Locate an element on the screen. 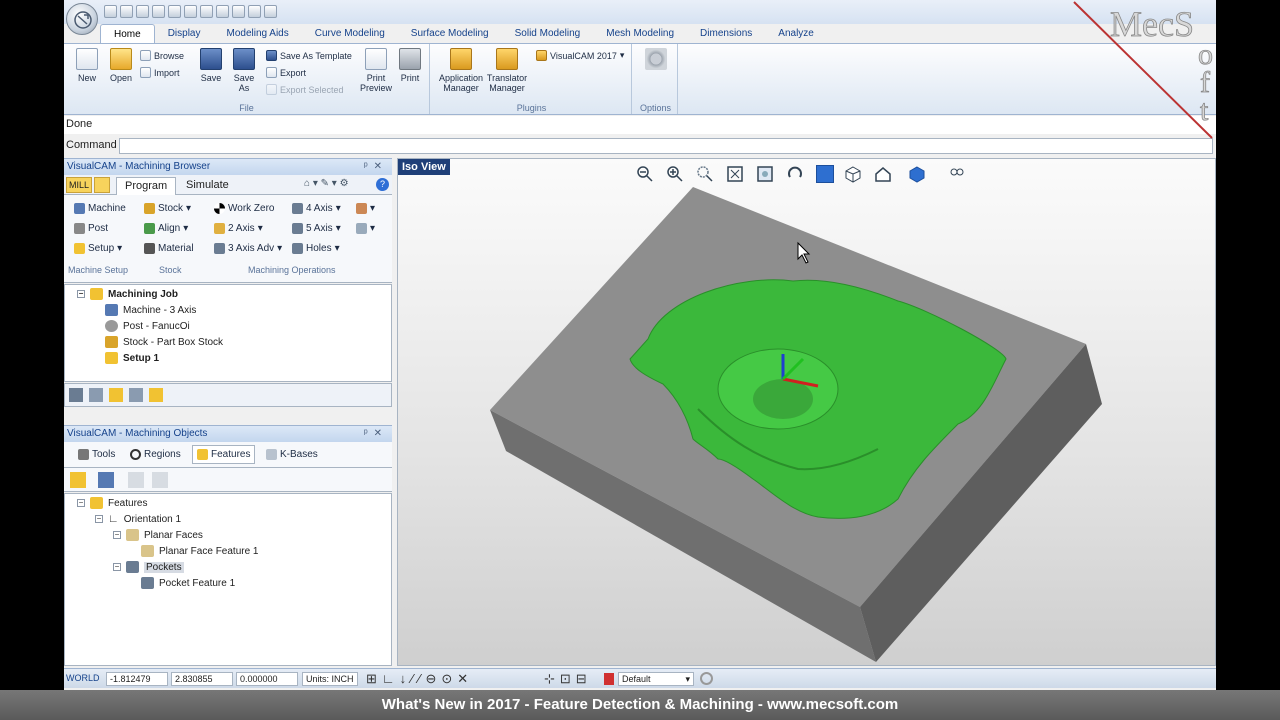 Image resolution: width=1280 pixels, height=720 pixels. tree-node-planar-feature: Planar Face Feature 1 is located at coordinates (200, 551).